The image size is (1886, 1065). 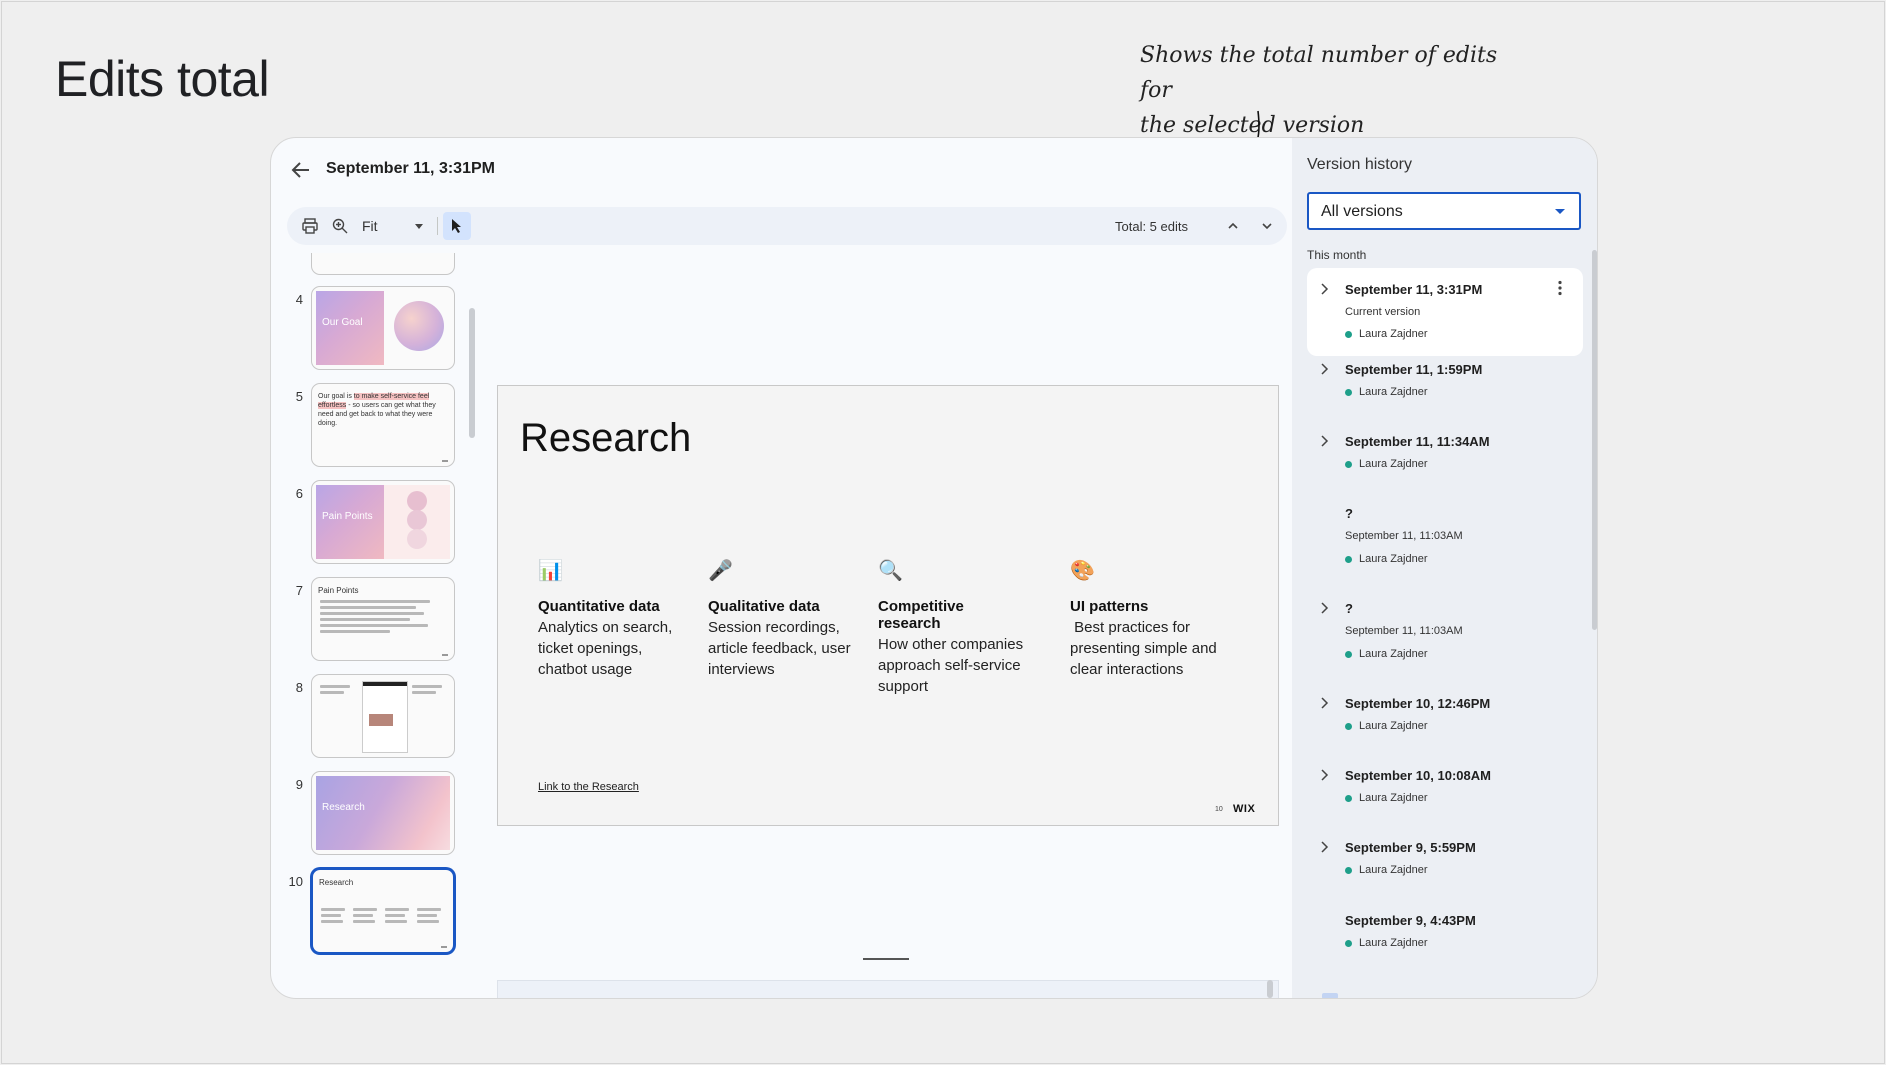 I want to click on slide-thumbnail: Research, so click(x=383, y=813).